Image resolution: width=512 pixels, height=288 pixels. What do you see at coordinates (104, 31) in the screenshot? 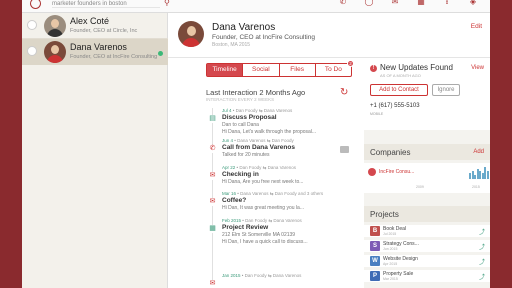
I see `contact-title: Founder, CEO at Circle, Inc` at bounding box center [104, 31].